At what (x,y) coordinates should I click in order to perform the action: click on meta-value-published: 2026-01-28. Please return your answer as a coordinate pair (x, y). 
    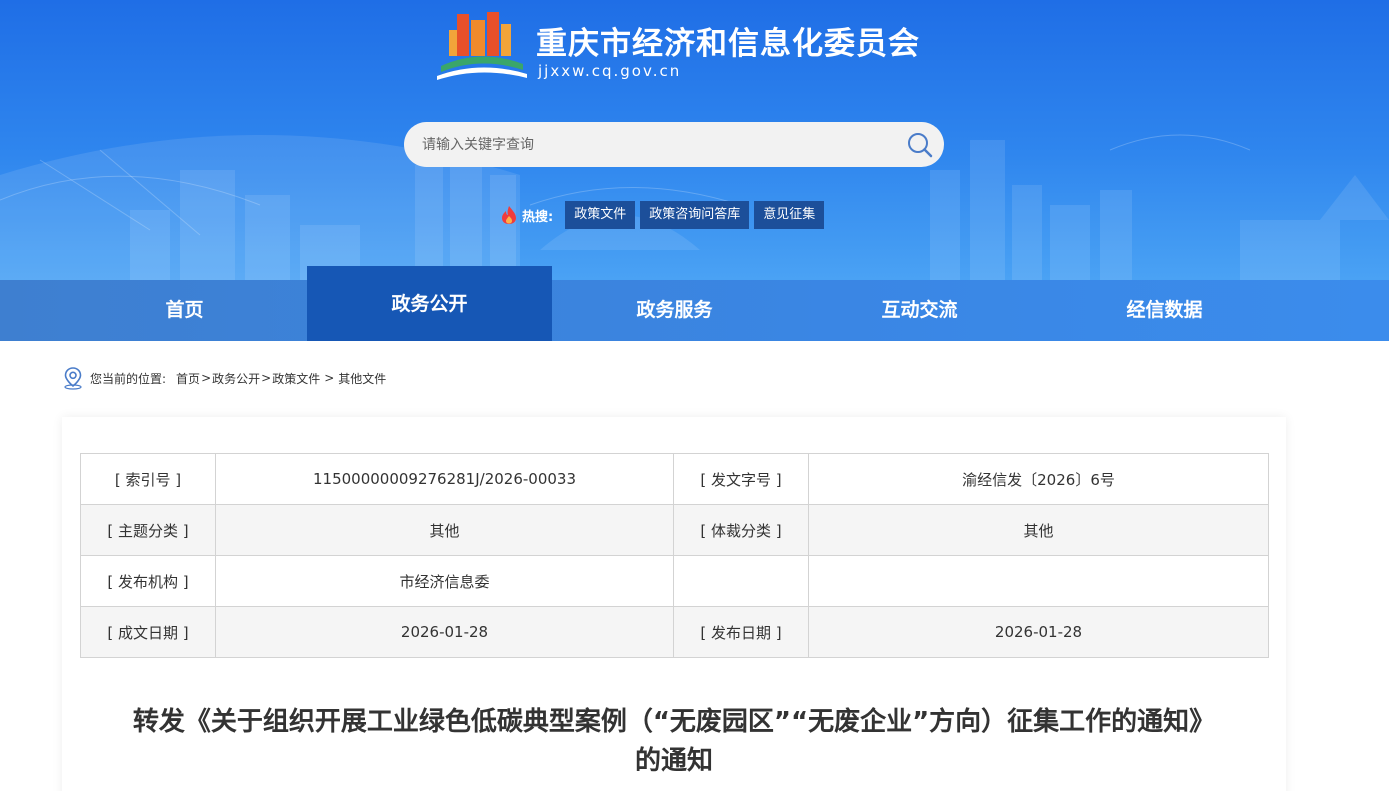
    Looking at the image, I should click on (1038, 632).